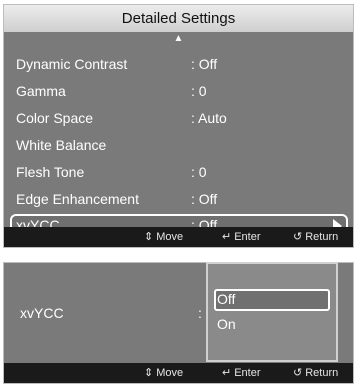 This screenshot has height=384, width=357. I want to click on row-label: Dynamic Contrast, so click(72, 64).